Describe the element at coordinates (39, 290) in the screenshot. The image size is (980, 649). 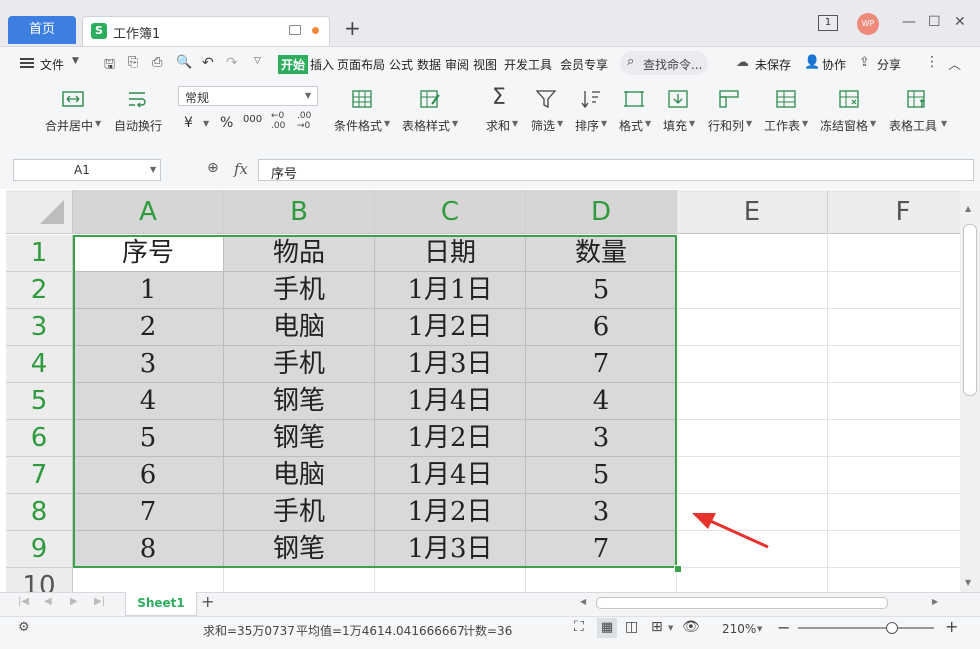
I see `row-header-2: 2` at that location.